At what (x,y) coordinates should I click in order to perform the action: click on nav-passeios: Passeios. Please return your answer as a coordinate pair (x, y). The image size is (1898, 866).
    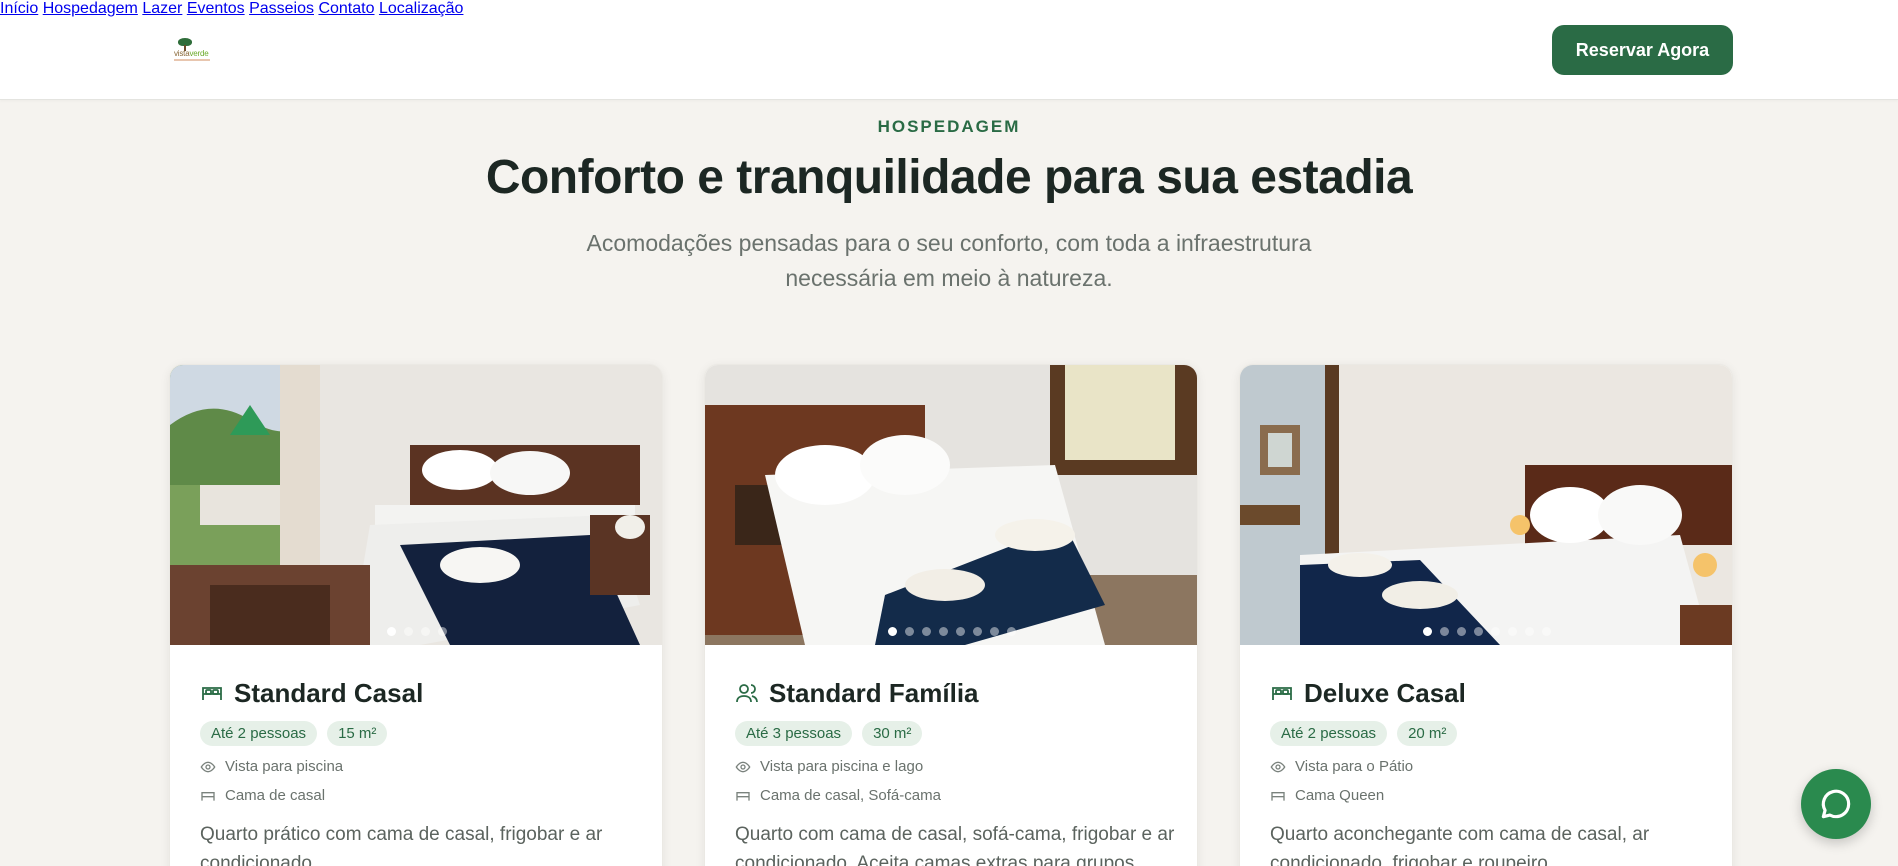
    Looking at the image, I should click on (281, 8).